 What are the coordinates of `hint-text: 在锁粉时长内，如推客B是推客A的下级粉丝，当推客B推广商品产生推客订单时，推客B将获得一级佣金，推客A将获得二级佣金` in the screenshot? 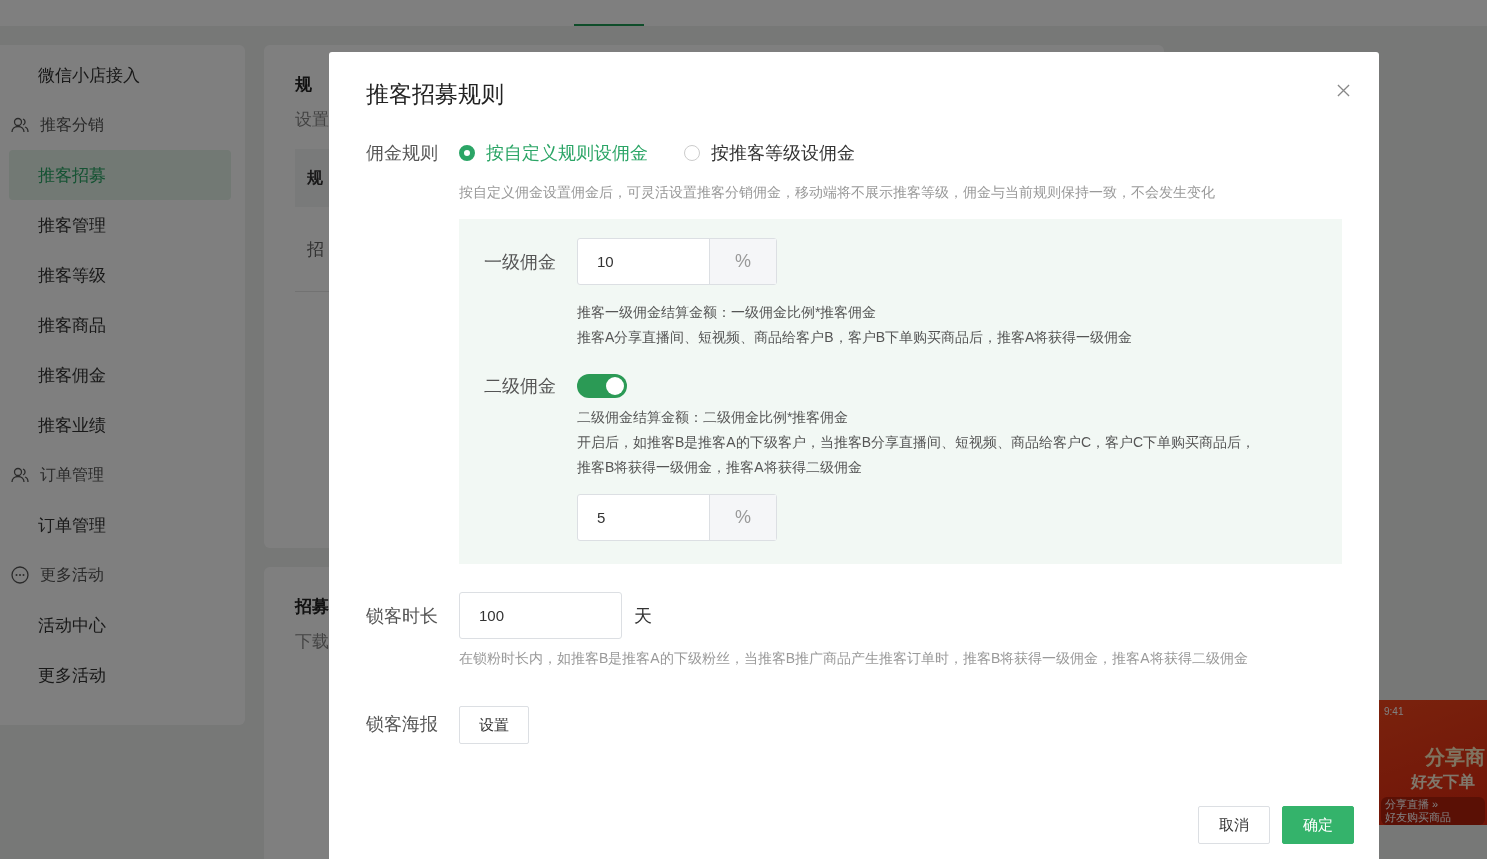 It's located at (854, 659).